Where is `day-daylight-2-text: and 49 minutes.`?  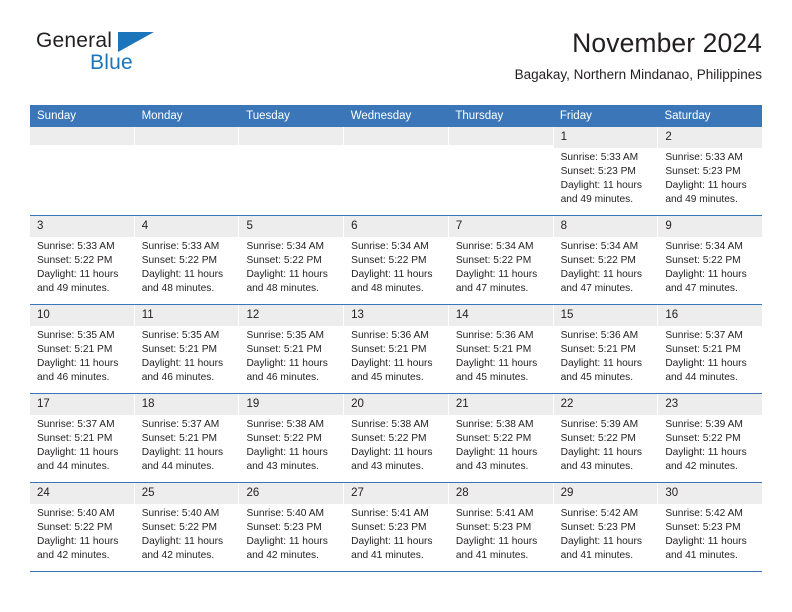
day-daylight-2-text: and 49 minutes. is located at coordinates (597, 199).